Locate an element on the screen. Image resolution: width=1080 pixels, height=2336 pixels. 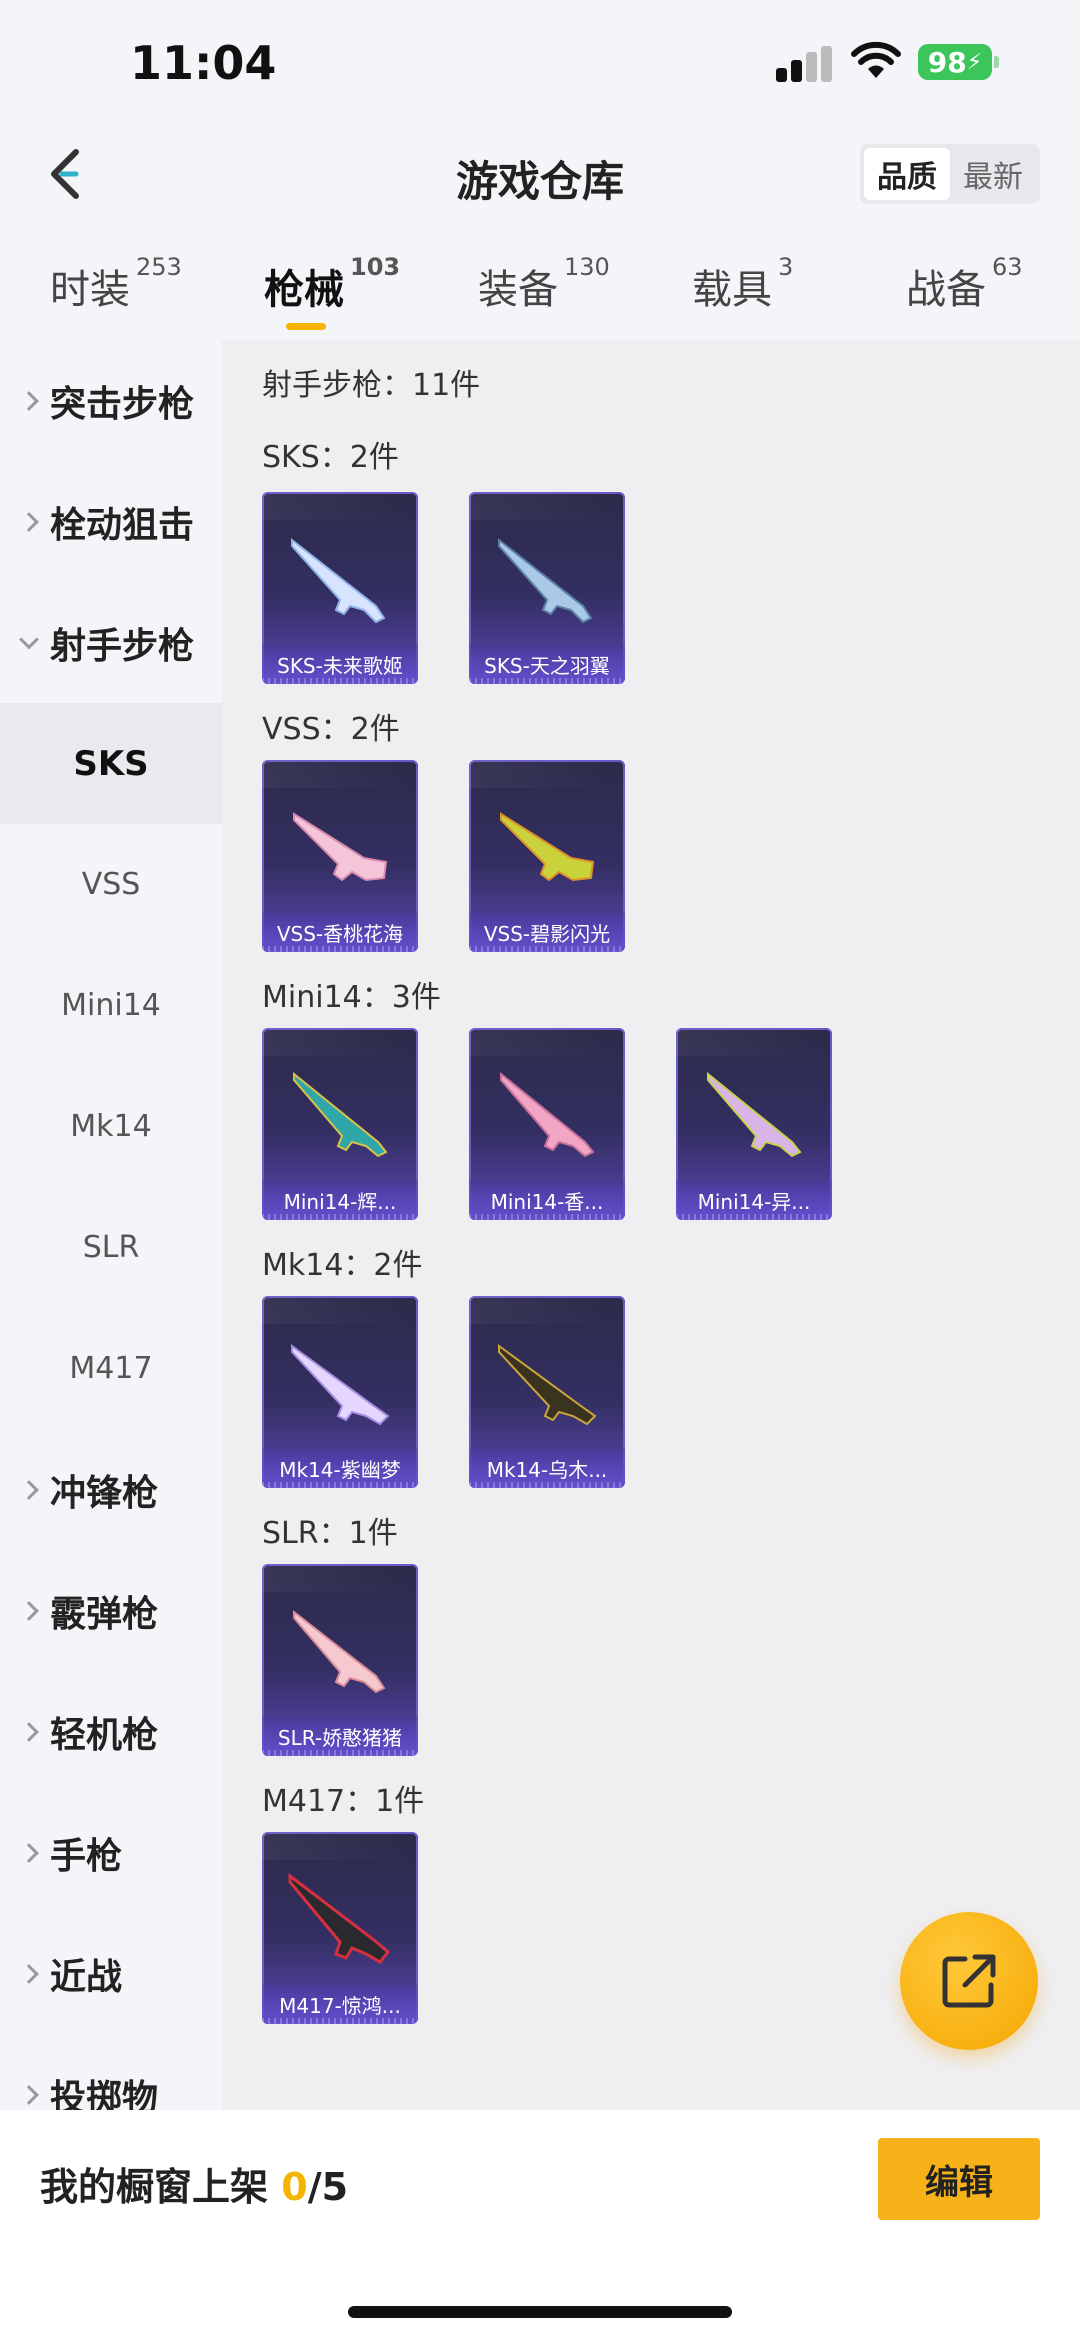
sidebar-group-assault-rifle: 突击步枪 is located at coordinates (111, 400).